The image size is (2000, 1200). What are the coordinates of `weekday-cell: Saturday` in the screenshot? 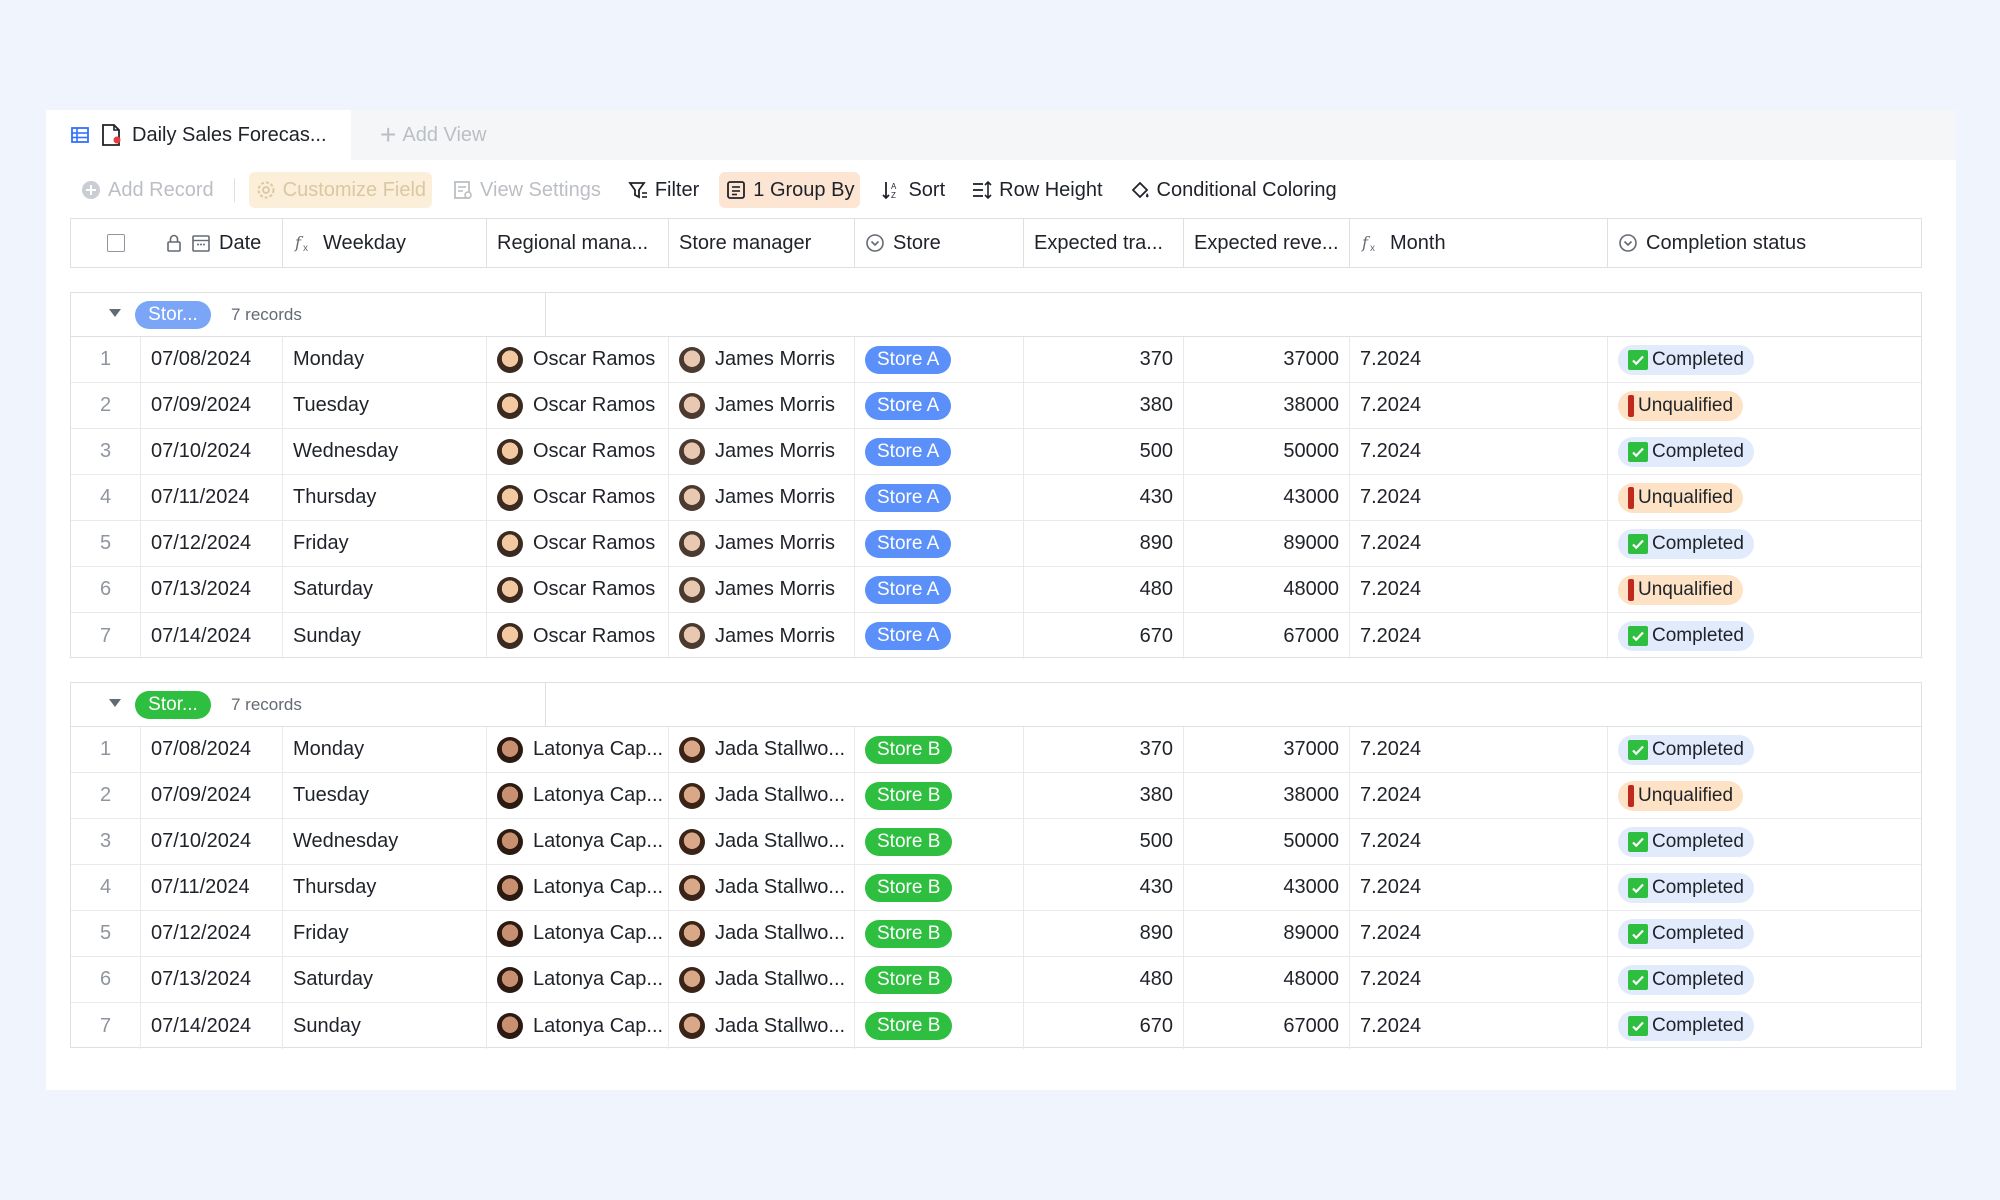 It's located at (385, 979).